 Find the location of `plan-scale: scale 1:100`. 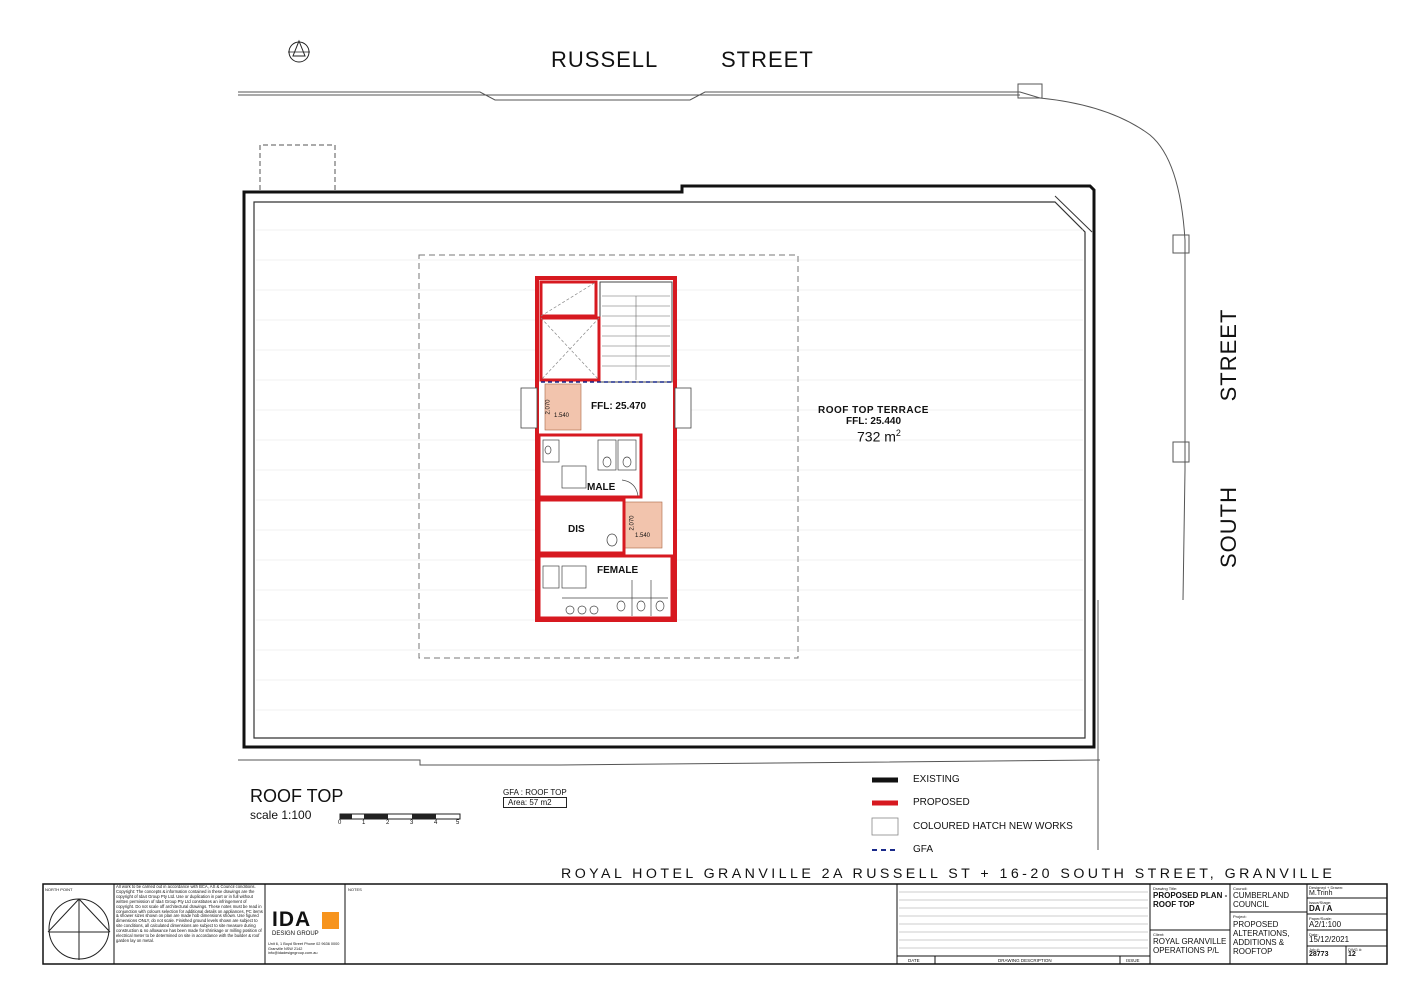

plan-scale: scale 1:100 is located at coordinates (281, 815).